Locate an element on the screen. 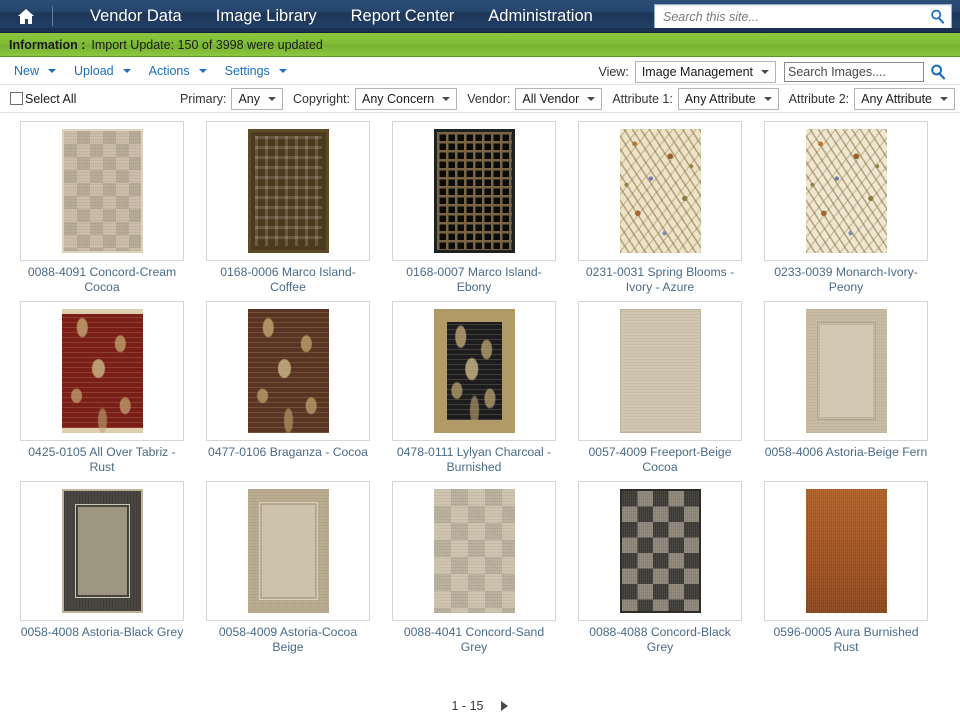 Image resolution: width=960 pixels, height=721 pixels. gallery-item-caption: 0168-0007 Marco Island-Ebony is located at coordinates (474, 279).